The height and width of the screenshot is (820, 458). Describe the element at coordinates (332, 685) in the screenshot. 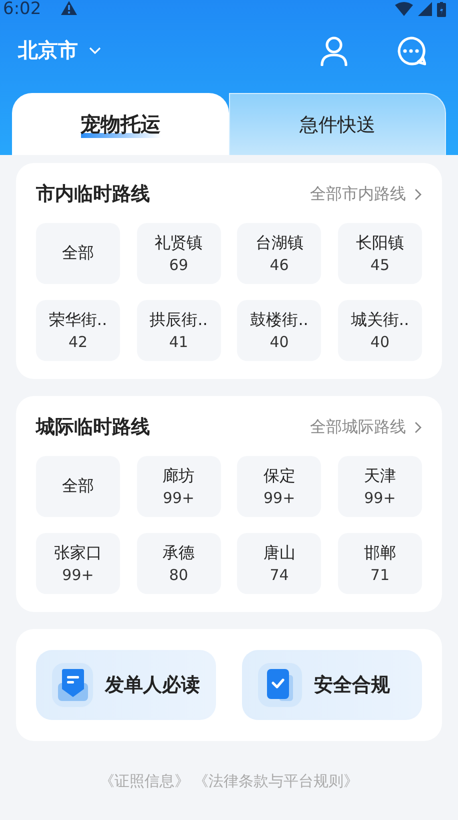

I see `guide-button: 安全合规` at that location.